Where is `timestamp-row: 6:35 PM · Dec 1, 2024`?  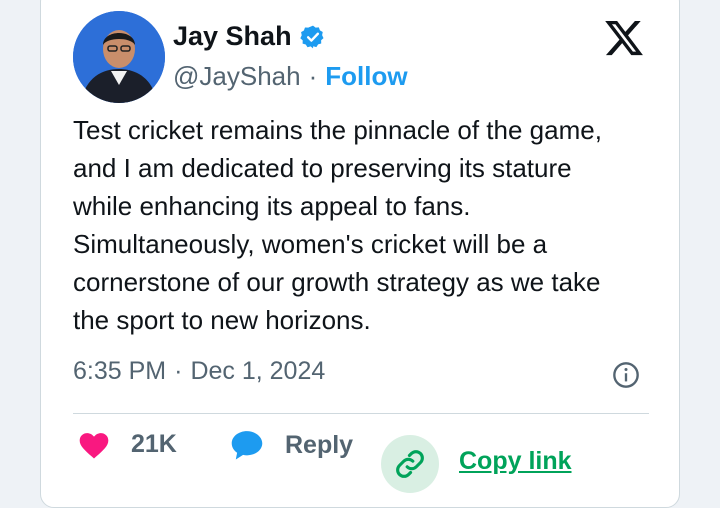 timestamp-row: 6:35 PM · Dec 1, 2024 is located at coordinates (199, 371).